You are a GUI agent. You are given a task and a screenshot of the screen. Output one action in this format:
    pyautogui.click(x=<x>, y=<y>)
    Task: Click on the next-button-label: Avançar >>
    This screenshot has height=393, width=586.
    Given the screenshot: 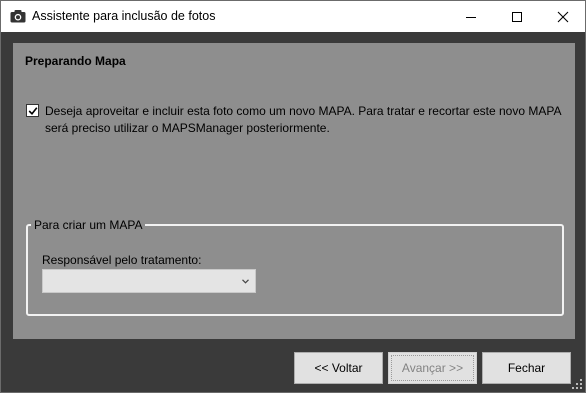 What is the action you would take?
    pyautogui.click(x=432, y=368)
    